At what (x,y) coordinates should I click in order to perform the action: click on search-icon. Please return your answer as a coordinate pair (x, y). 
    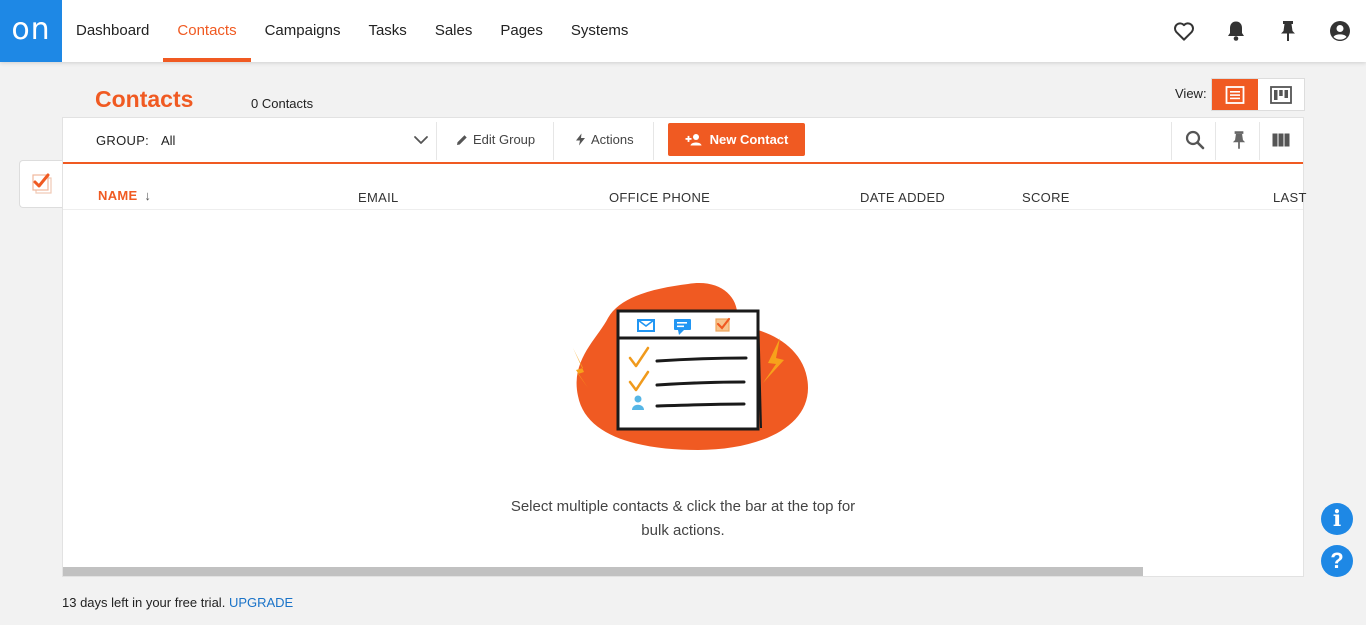
    Looking at the image, I should click on (1195, 140).